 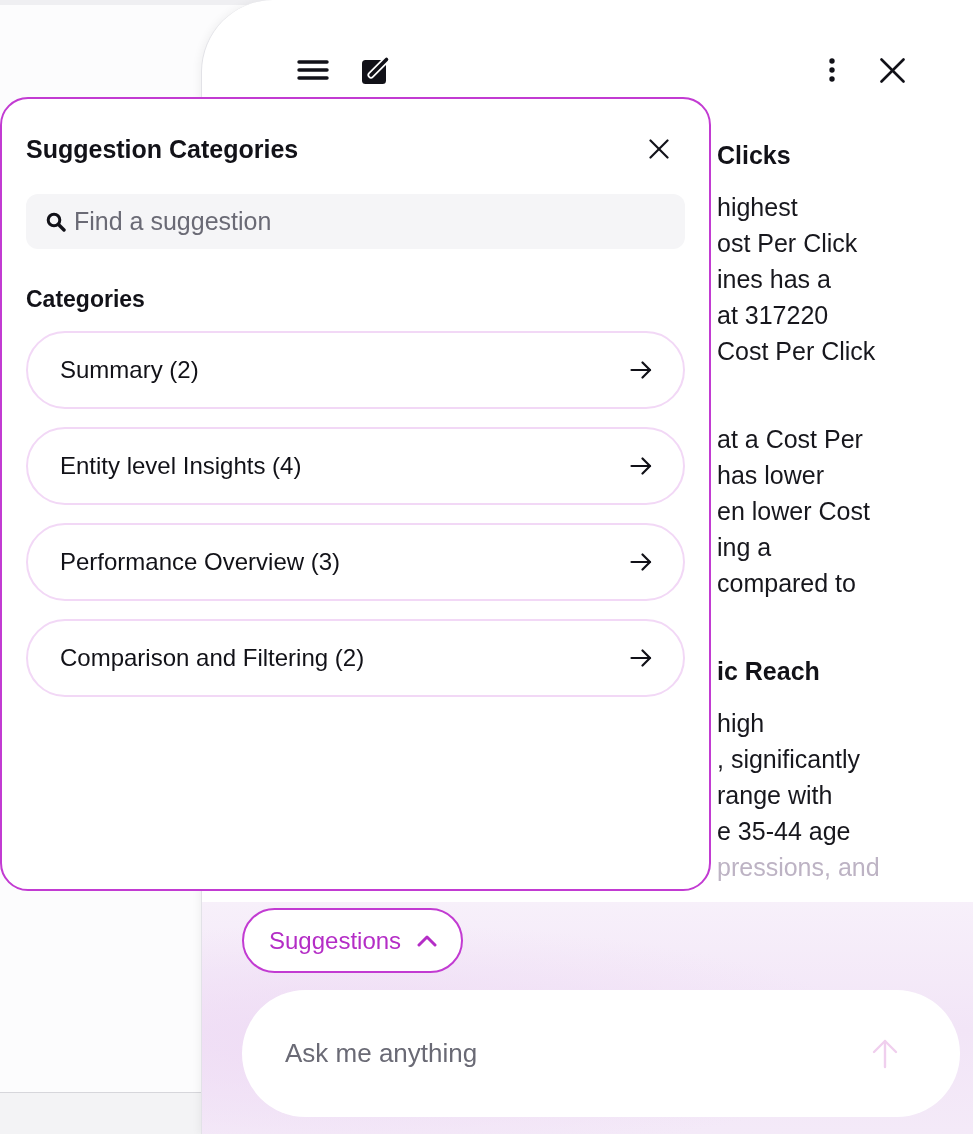 What do you see at coordinates (796, 279) in the screenshot?
I see `message-paragraph: highest ost Per Click ines has a at 317220 Cost Per Click` at bounding box center [796, 279].